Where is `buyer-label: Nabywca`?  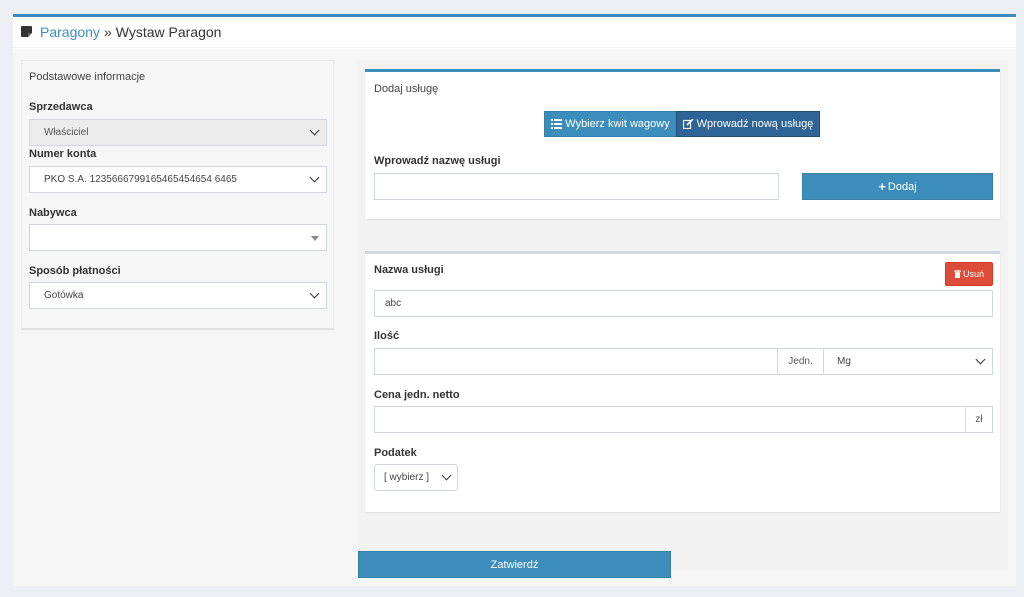
buyer-label: Nabywca is located at coordinates (53, 213).